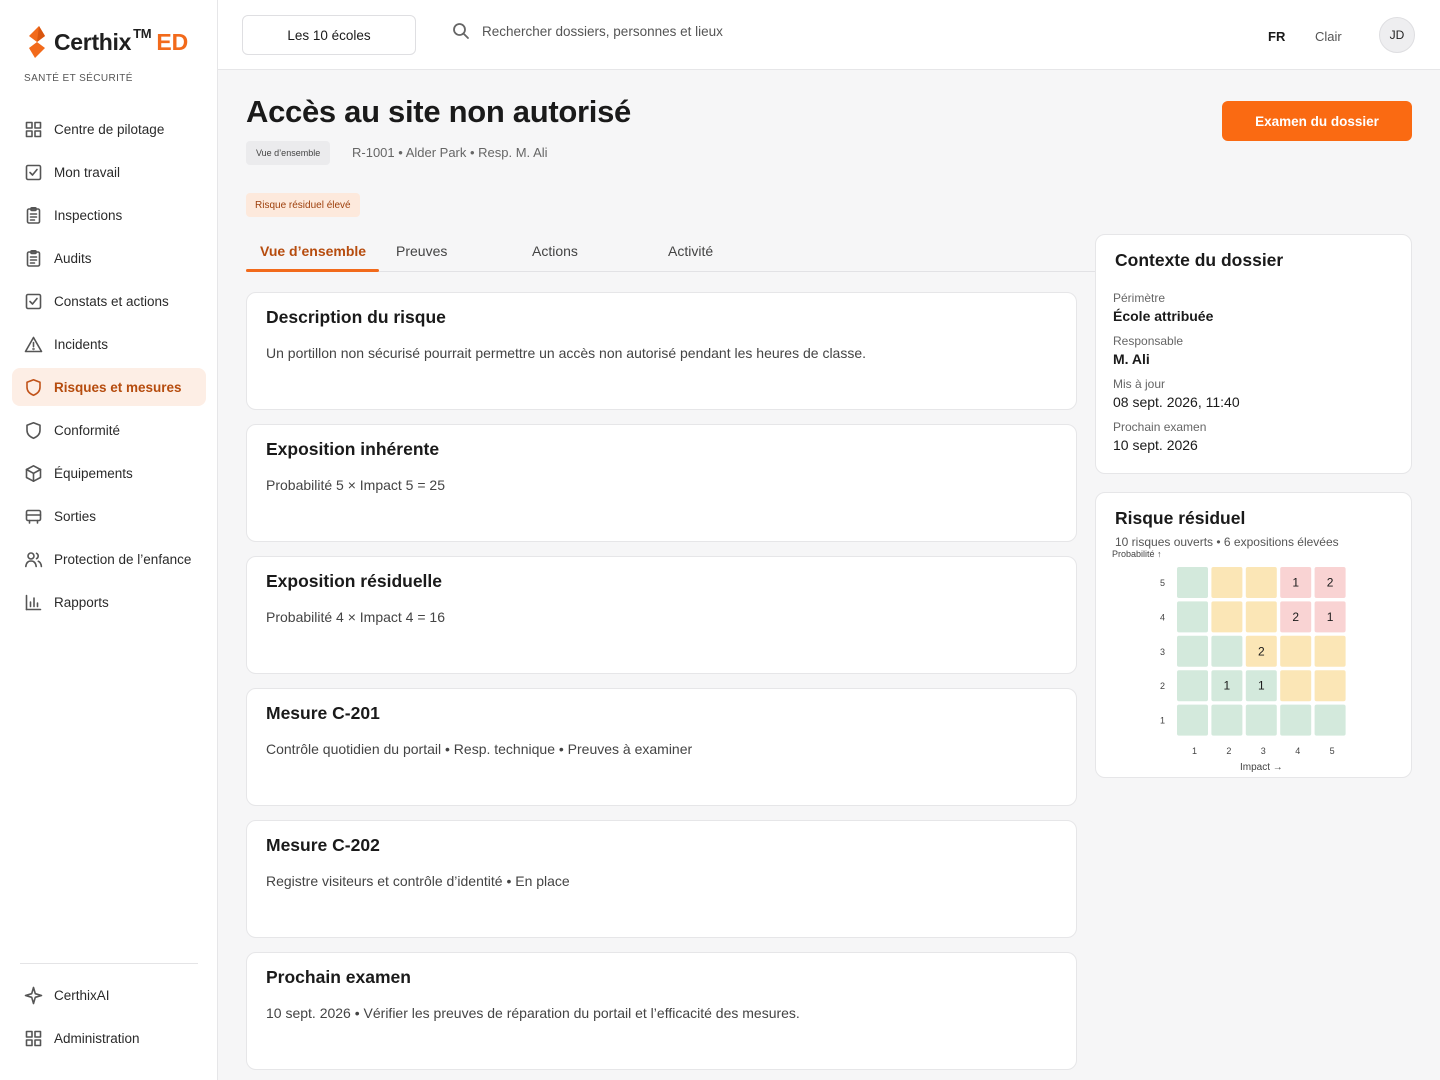 The width and height of the screenshot is (1440, 1080). Describe the element at coordinates (1139, 384) in the screenshot. I see `context-label: Mis à jour` at that location.